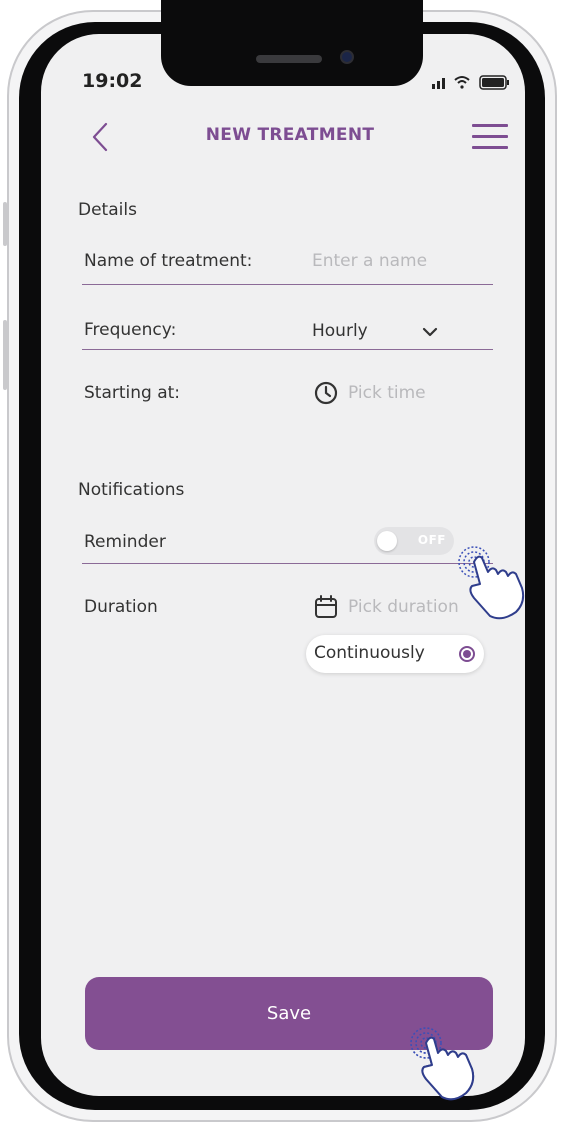 The width and height of the screenshot is (564, 1129). What do you see at coordinates (431, 540) in the screenshot?
I see `toggle-state-text: OFF` at bounding box center [431, 540].